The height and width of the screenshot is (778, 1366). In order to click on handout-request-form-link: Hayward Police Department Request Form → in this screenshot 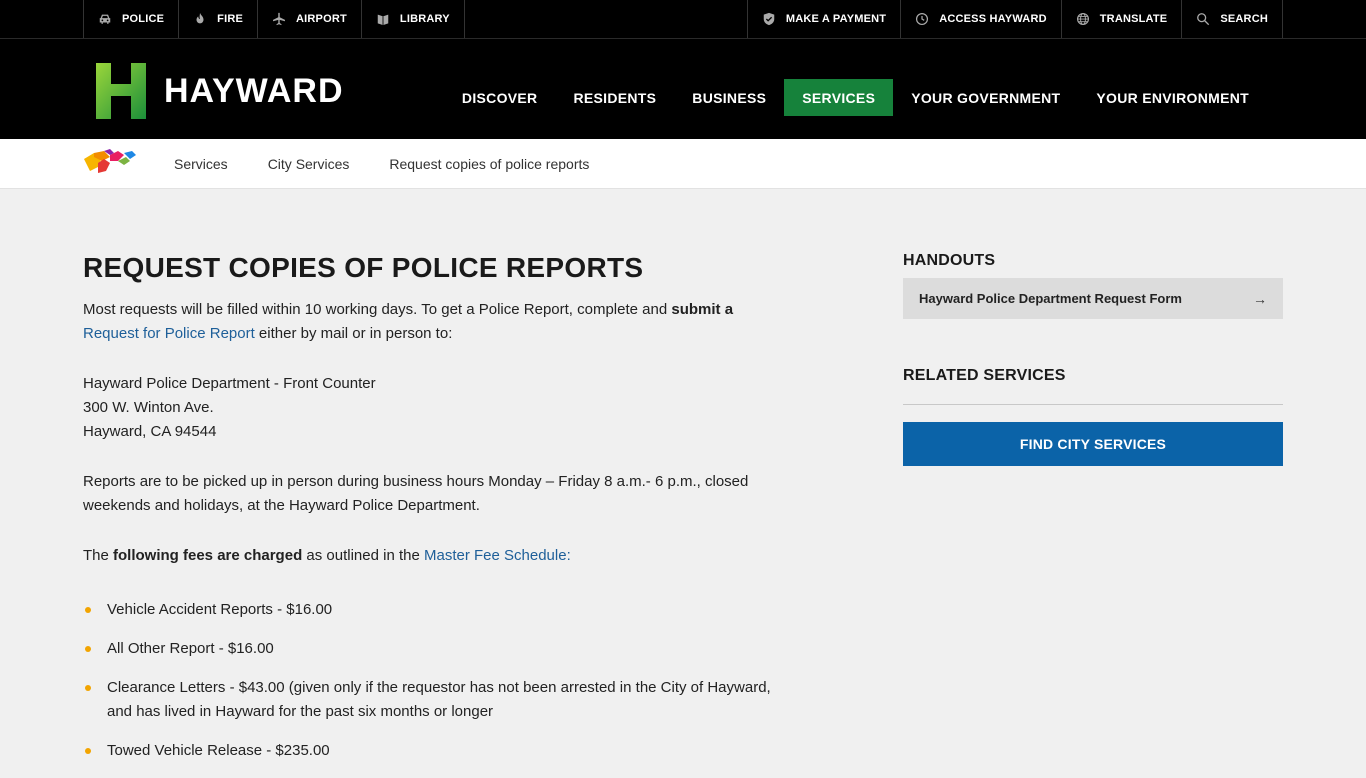, I will do `click(1093, 298)`.